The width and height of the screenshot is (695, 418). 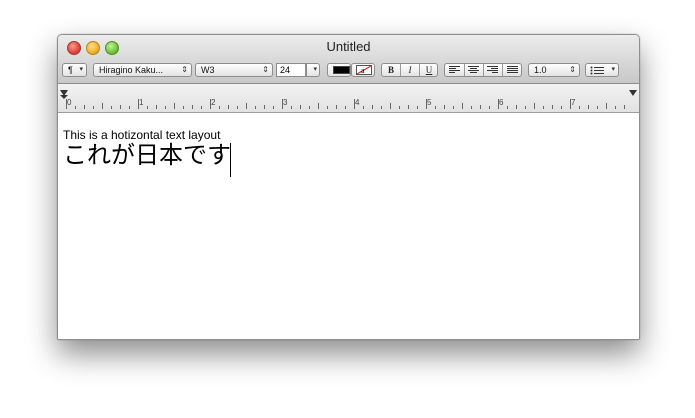 What do you see at coordinates (213, 102) in the screenshot?
I see `ruler-label: 2` at bounding box center [213, 102].